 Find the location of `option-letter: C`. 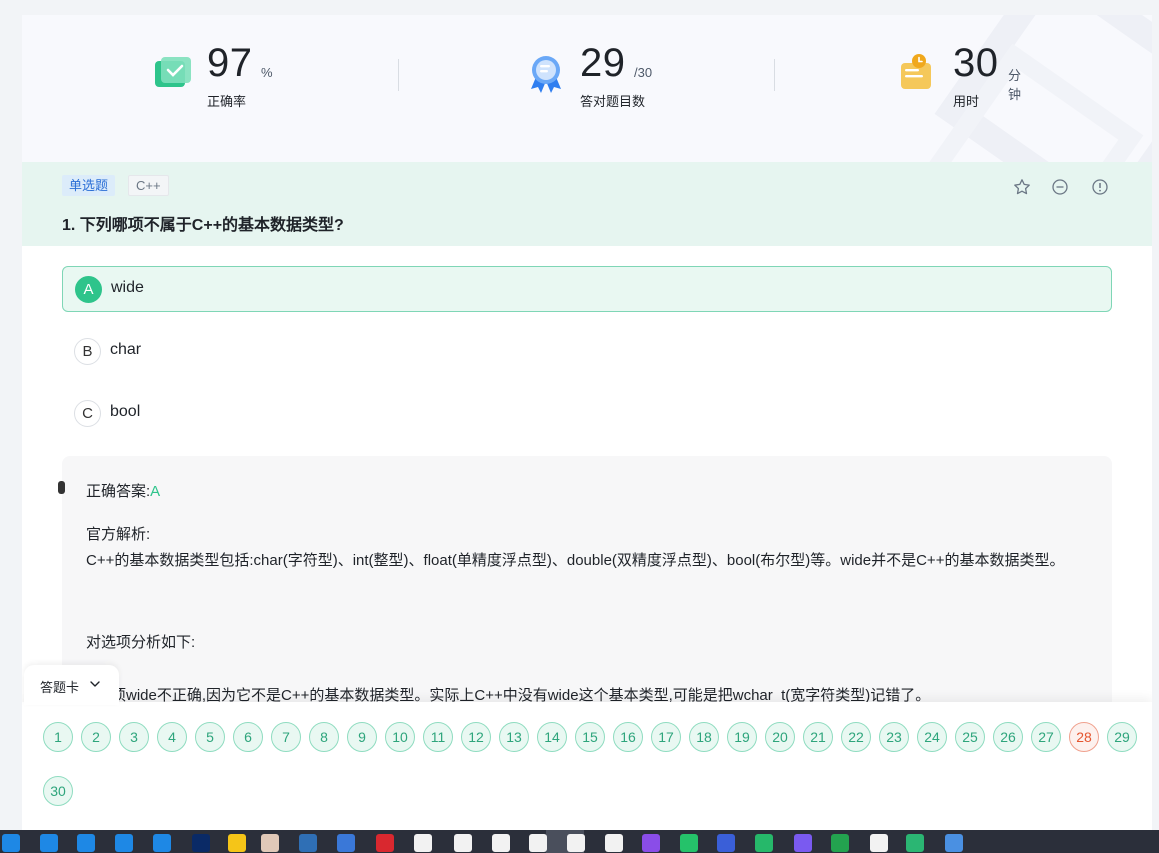

option-letter: C is located at coordinates (87, 413).